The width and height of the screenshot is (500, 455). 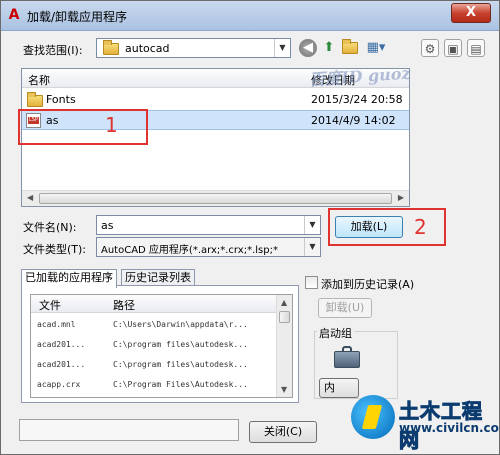 I want to click on filetype-label: 文件类型(T):, so click(x=55, y=249).